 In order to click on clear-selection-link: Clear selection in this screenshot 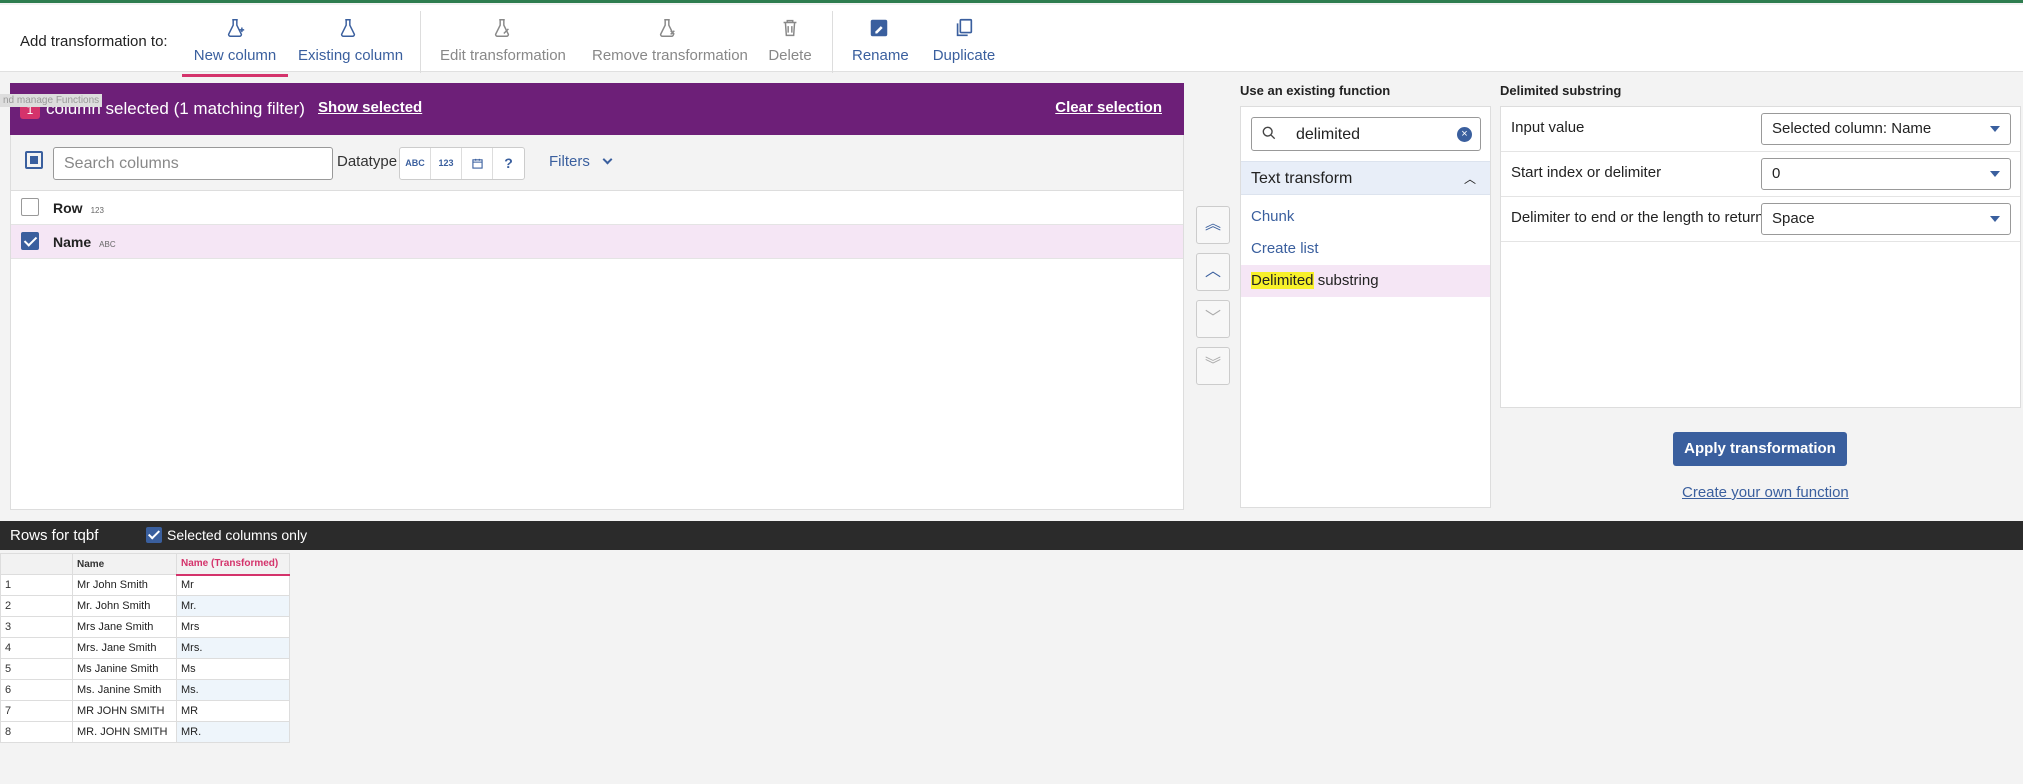, I will do `click(1108, 107)`.